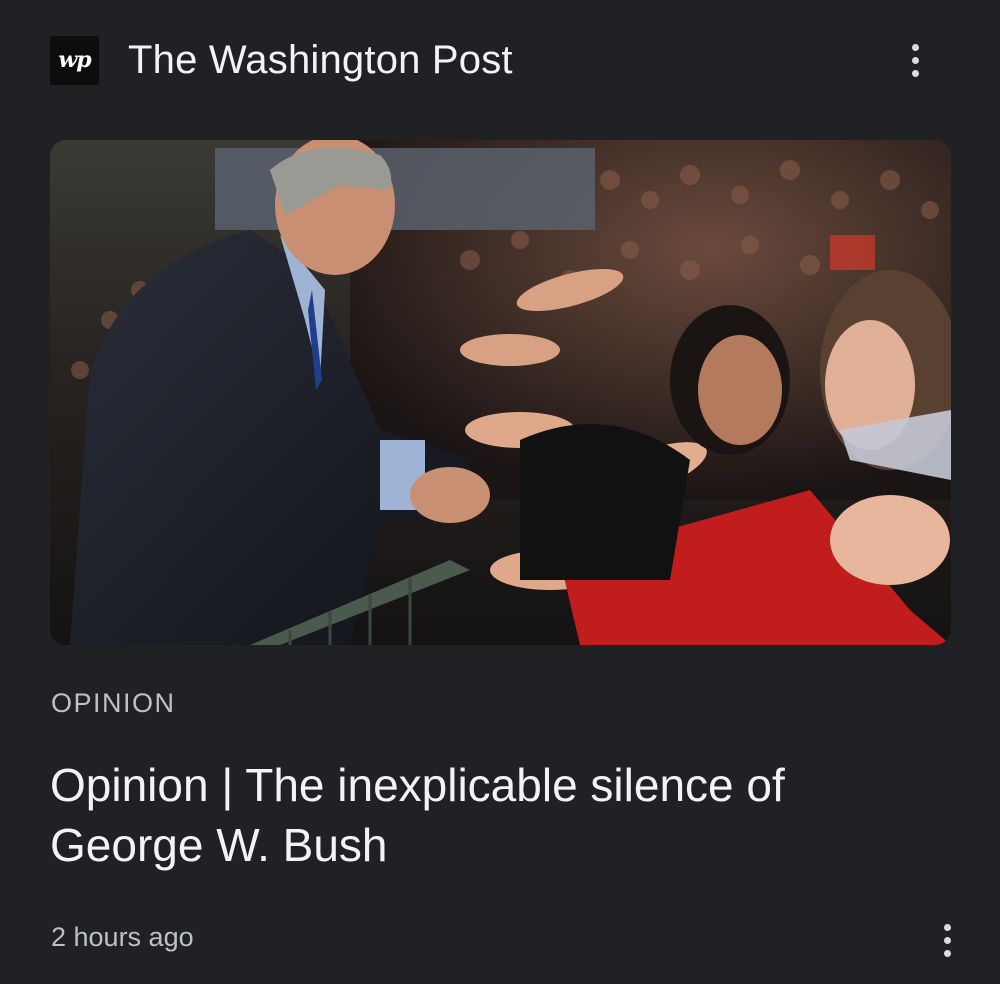 Image resolution: width=1000 pixels, height=984 pixels. I want to click on section-label: OPINION, so click(113, 703).